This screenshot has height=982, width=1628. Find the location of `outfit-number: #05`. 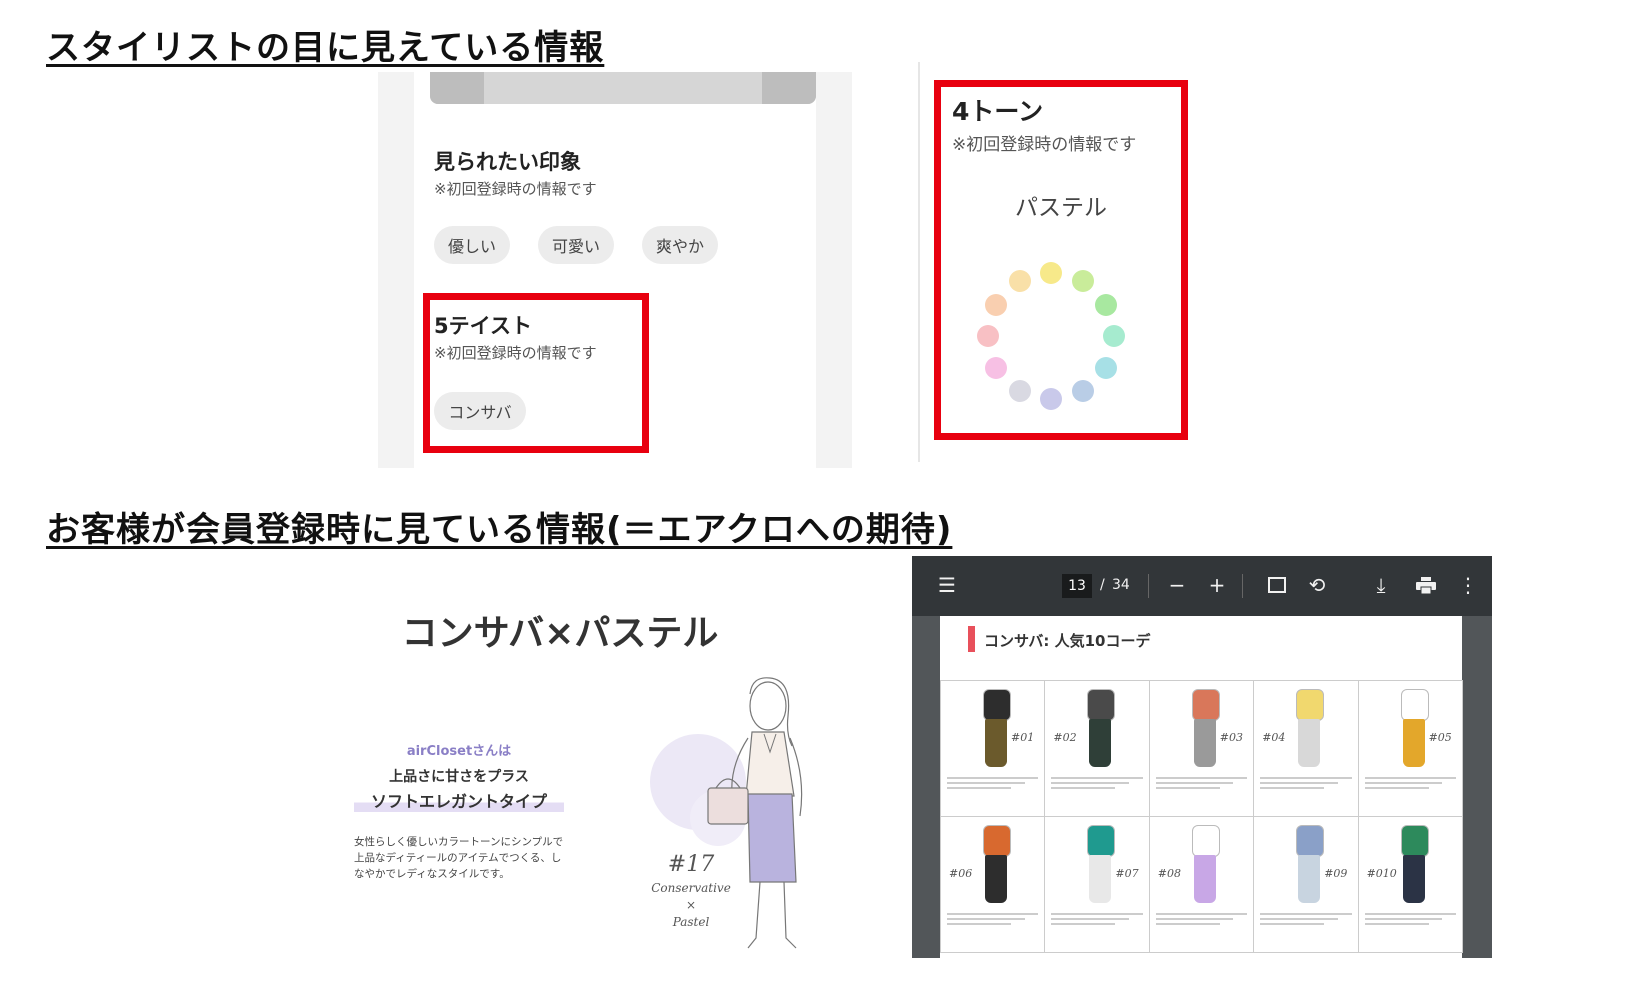

outfit-number: #05 is located at coordinates (1440, 737).